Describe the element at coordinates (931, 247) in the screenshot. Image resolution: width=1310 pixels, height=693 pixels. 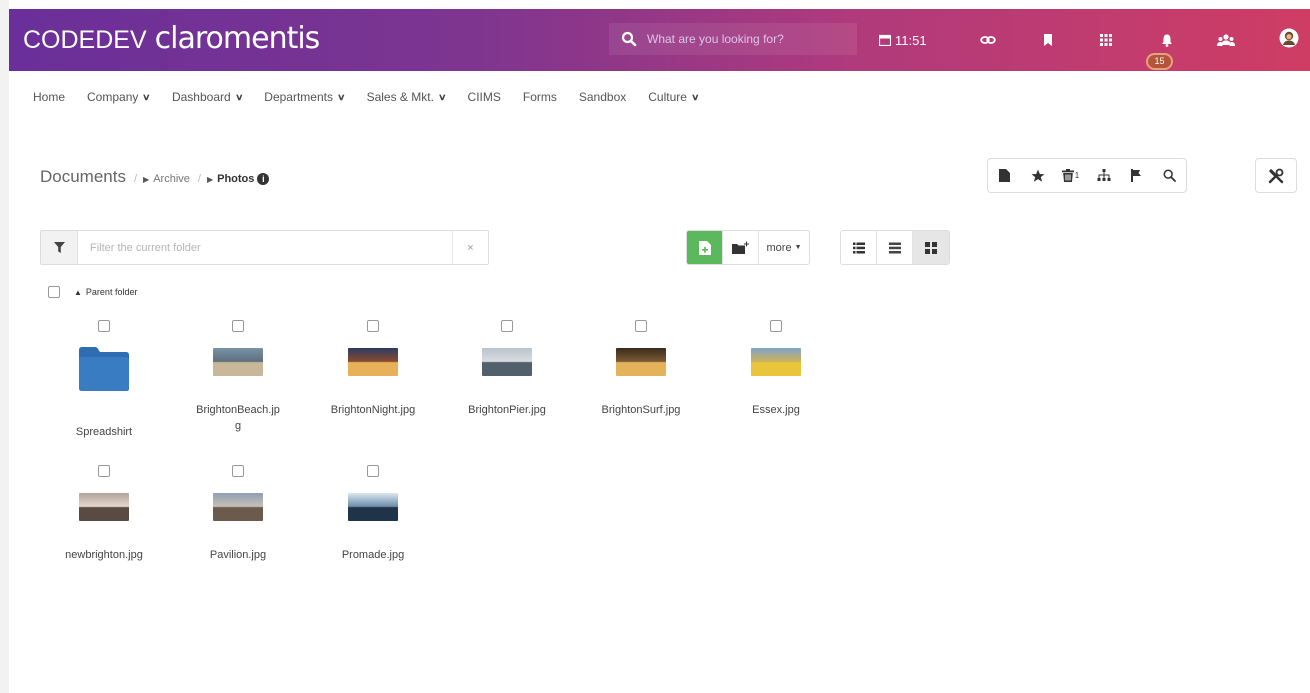
I see `grid-view-button` at that location.